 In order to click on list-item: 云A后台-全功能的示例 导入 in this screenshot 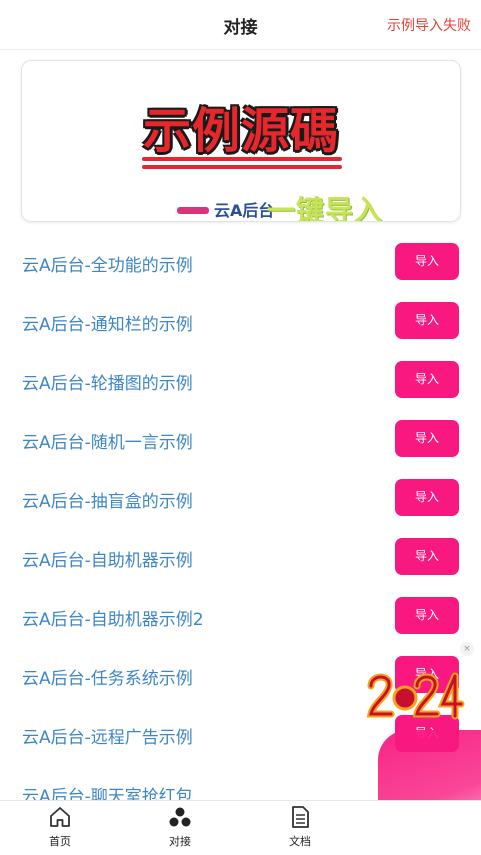, I will do `click(240, 260)`.